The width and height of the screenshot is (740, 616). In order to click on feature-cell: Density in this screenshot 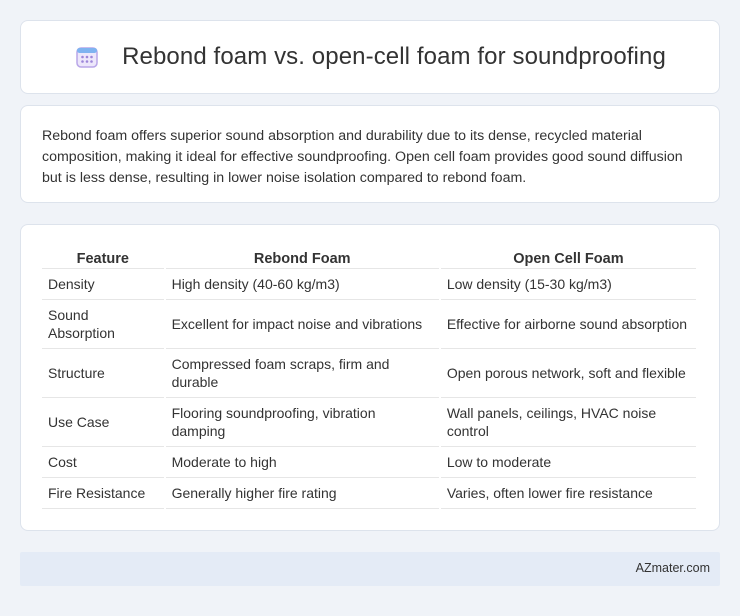, I will do `click(103, 284)`.